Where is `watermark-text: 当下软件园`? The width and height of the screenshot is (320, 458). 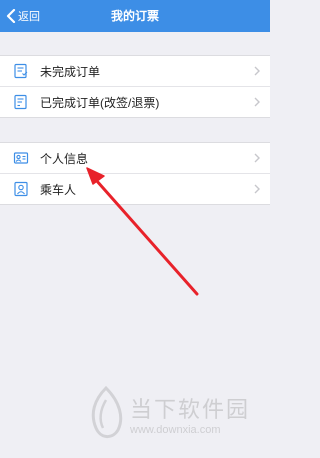
watermark-text: 当下软件园 is located at coordinates (190, 409).